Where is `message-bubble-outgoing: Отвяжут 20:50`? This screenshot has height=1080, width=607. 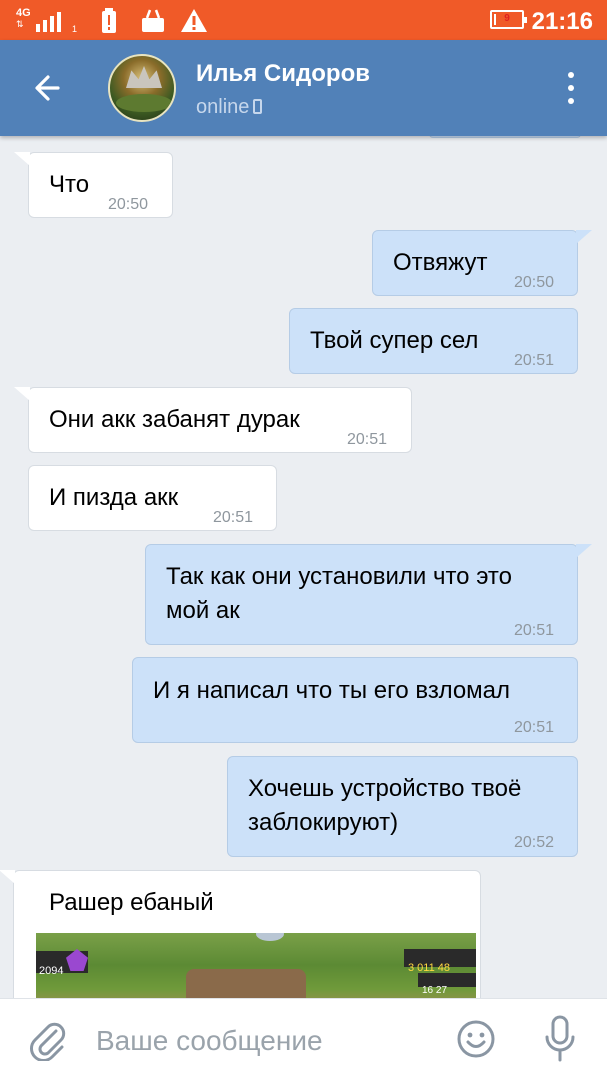 message-bubble-outgoing: Отвяжут 20:50 is located at coordinates (482, 263).